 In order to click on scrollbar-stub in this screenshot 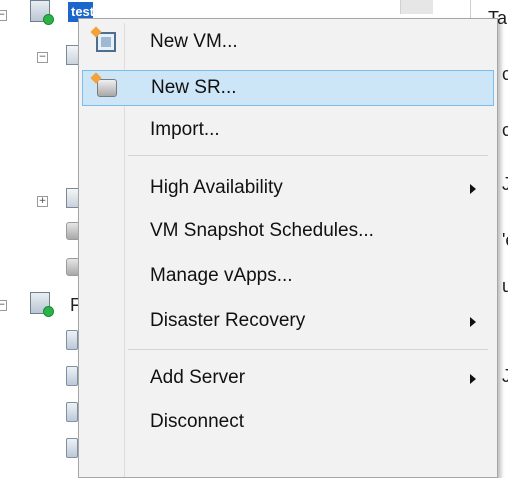, I will do `click(416, 7)`.